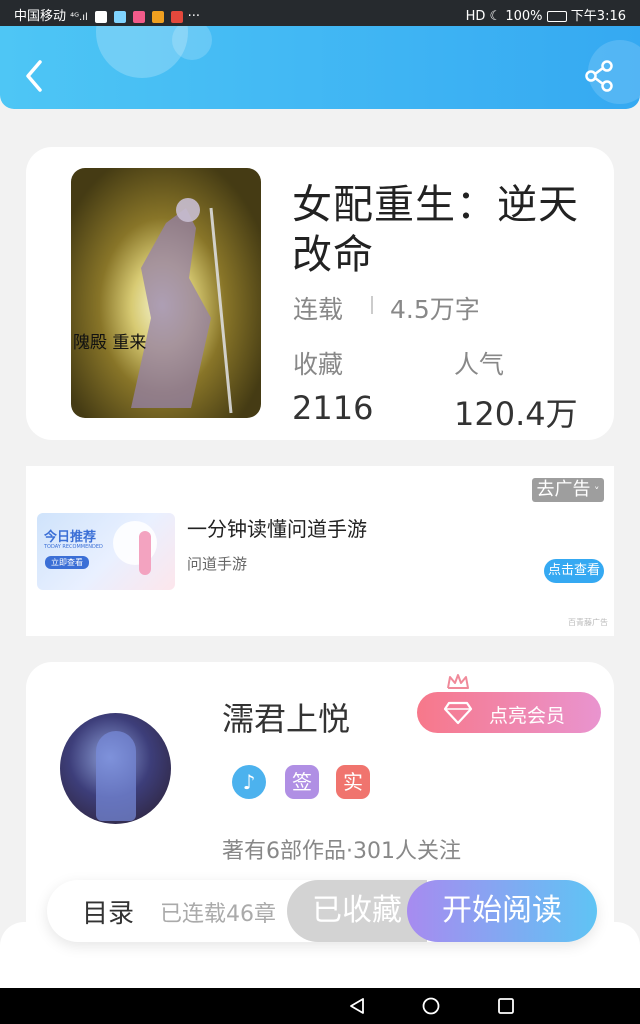 The width and height of the screenshot is (640, 1024). I want to click on signed-badge-label: 签, so click(302, 782).